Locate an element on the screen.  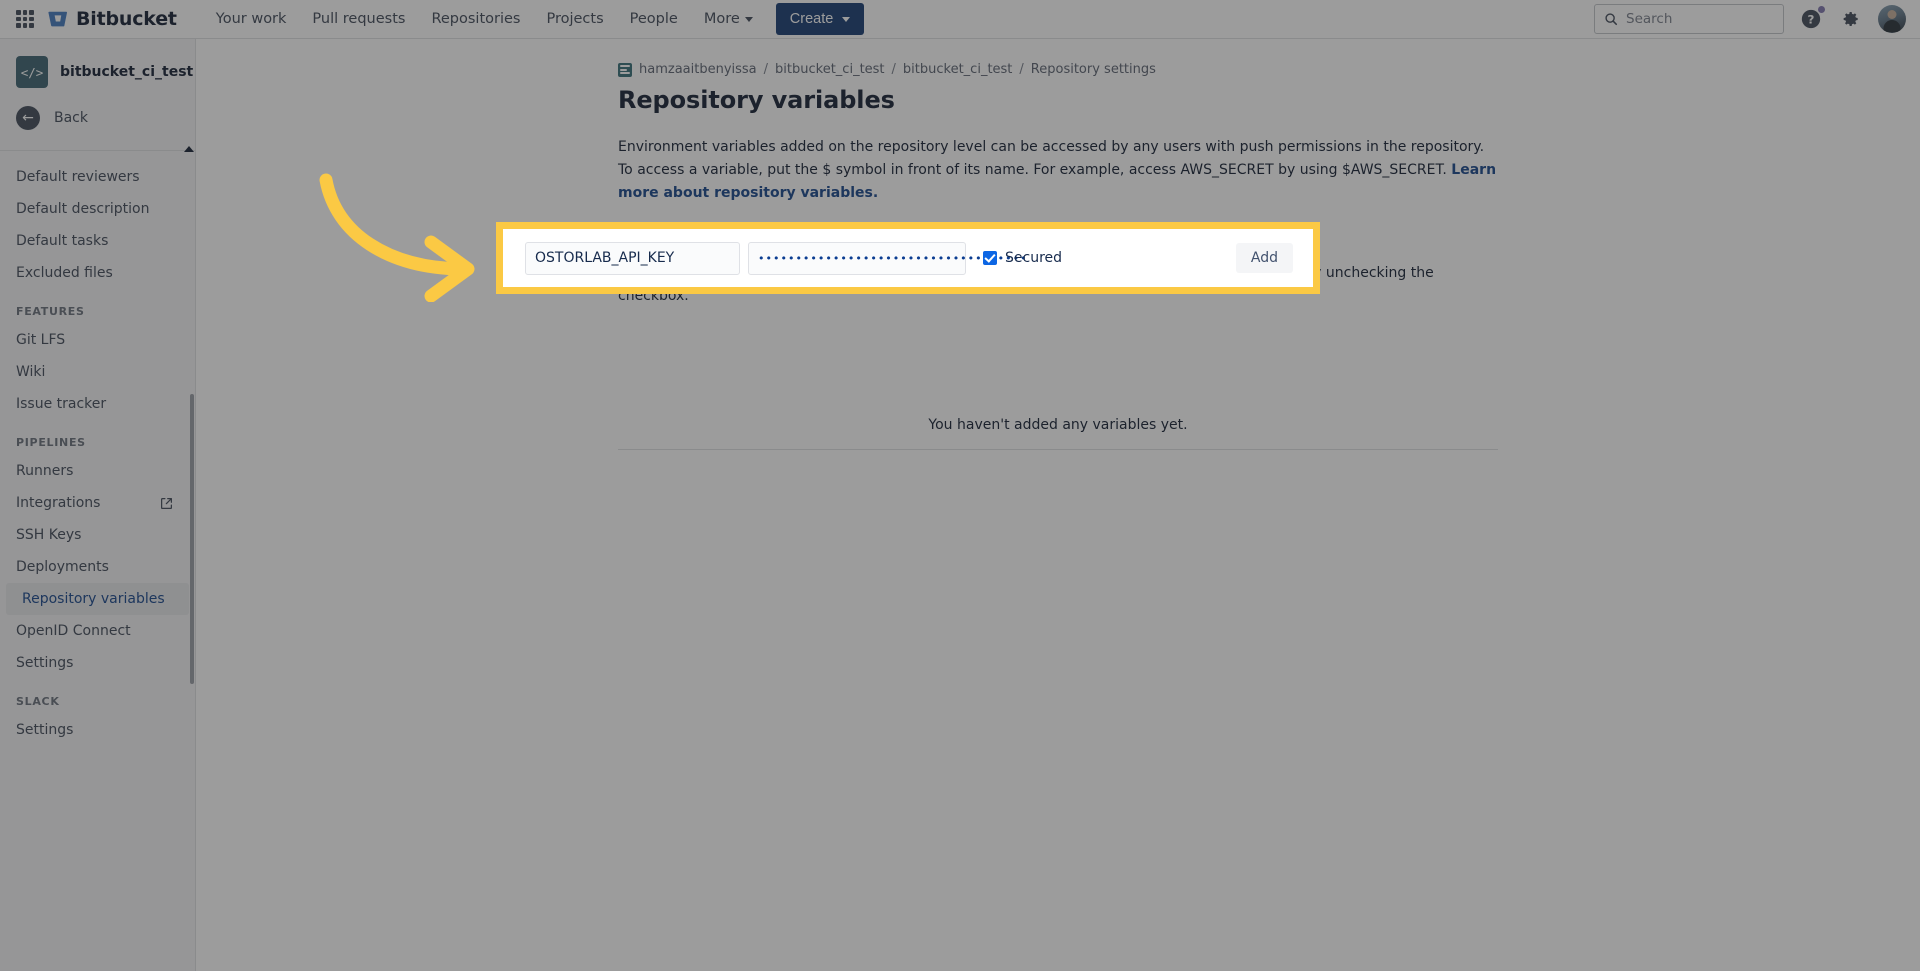
sidebar-section-pipelines: PIPELINES is located at coordinates (51, 442).